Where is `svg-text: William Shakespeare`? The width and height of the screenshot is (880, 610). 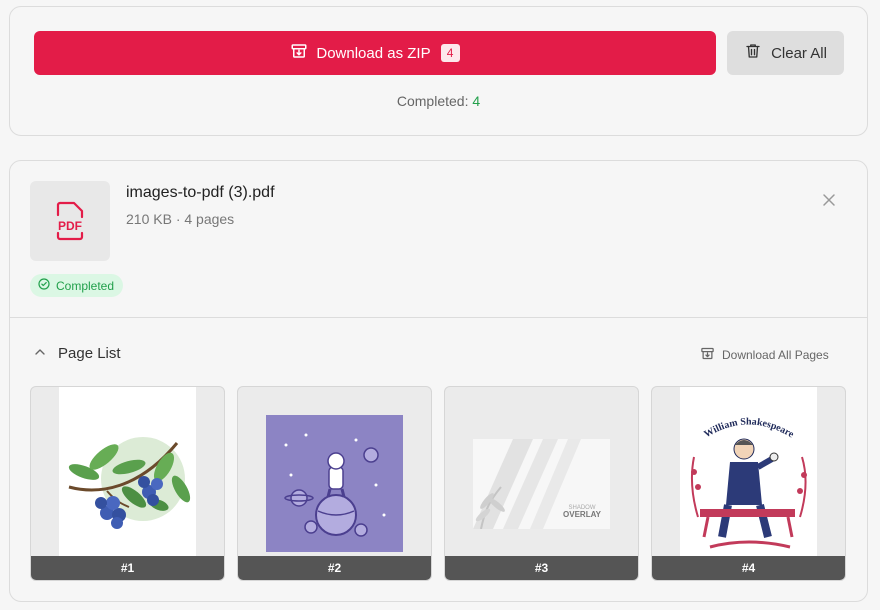 svg-text: William Shakespeare is located at coordinates (749, 428).